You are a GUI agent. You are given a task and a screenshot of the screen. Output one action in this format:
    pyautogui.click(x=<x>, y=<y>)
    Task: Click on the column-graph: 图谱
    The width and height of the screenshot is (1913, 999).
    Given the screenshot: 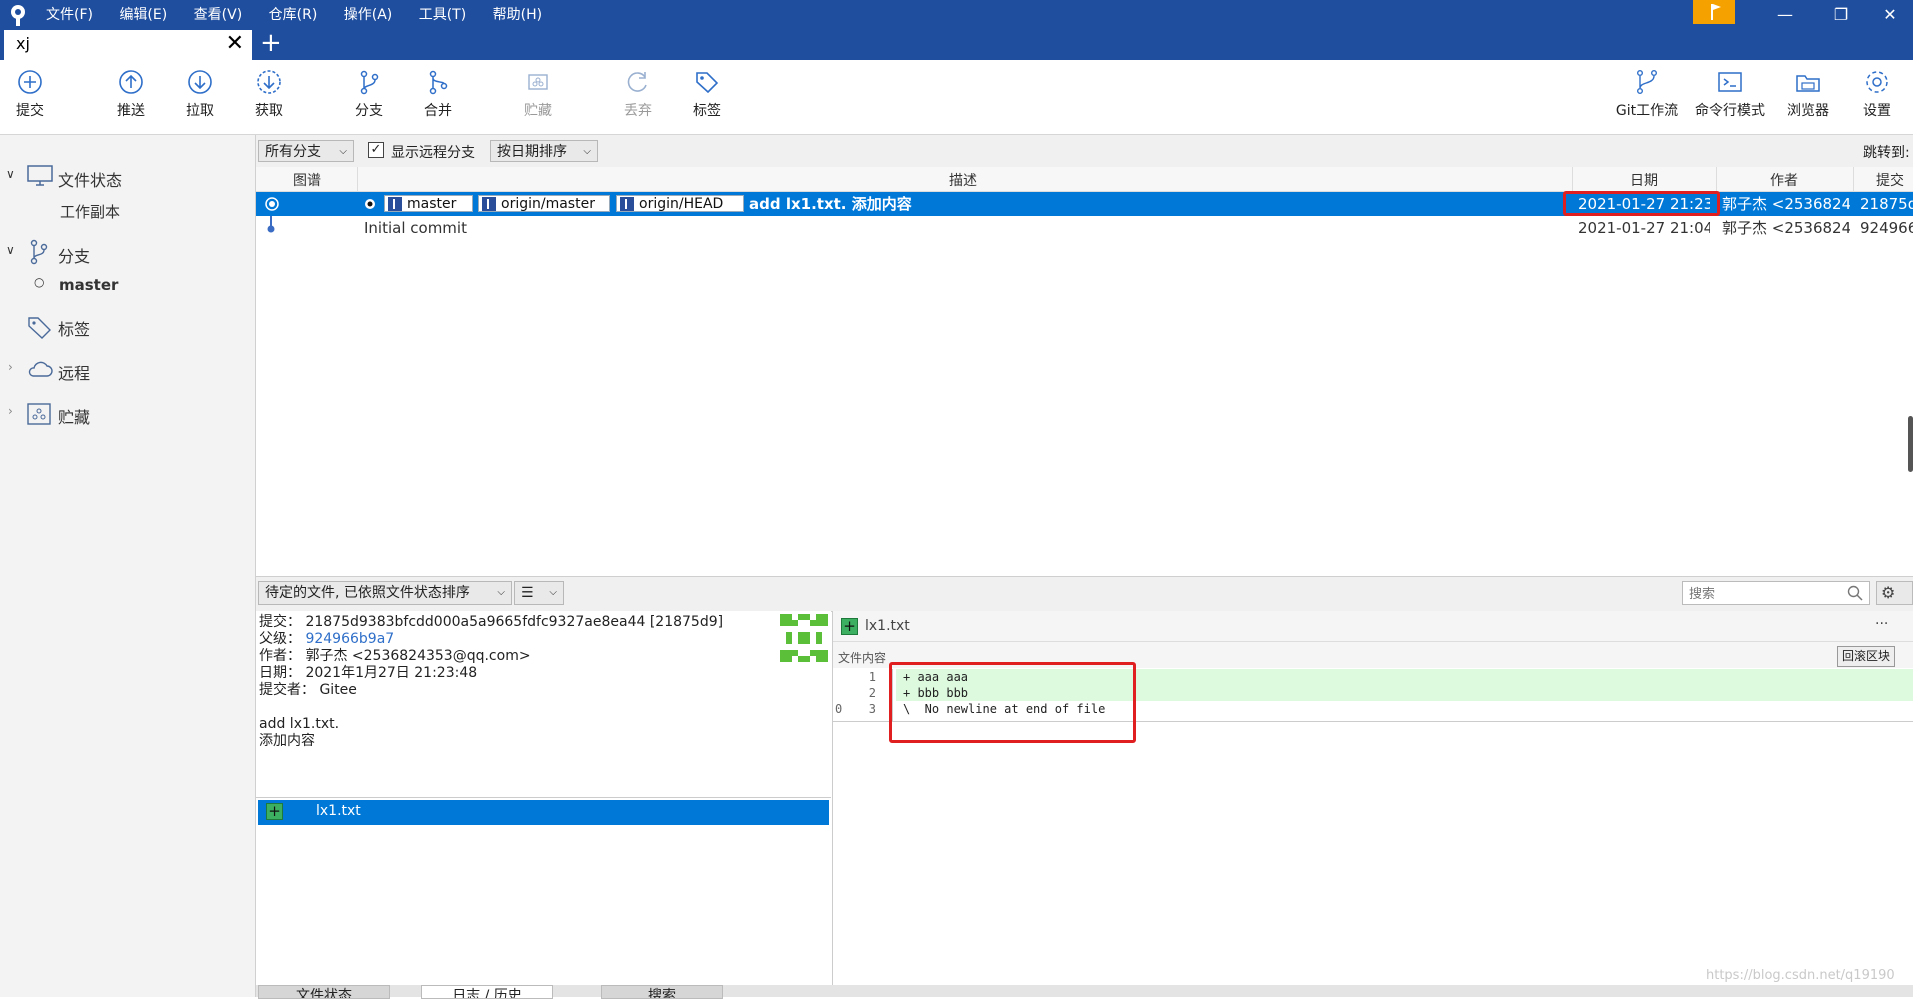 What is the action you would take?
    pyautogui.click(x=307, y=180)
    